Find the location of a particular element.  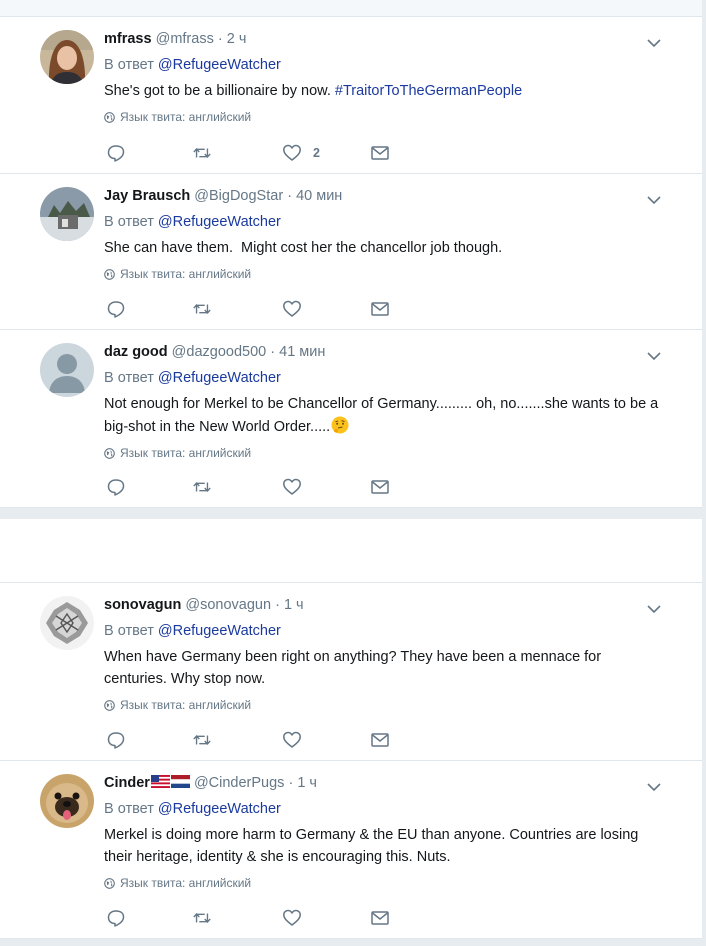

tweet-header: daz good @dazgood500 · 41 мин is located at coordinates (383, 352).